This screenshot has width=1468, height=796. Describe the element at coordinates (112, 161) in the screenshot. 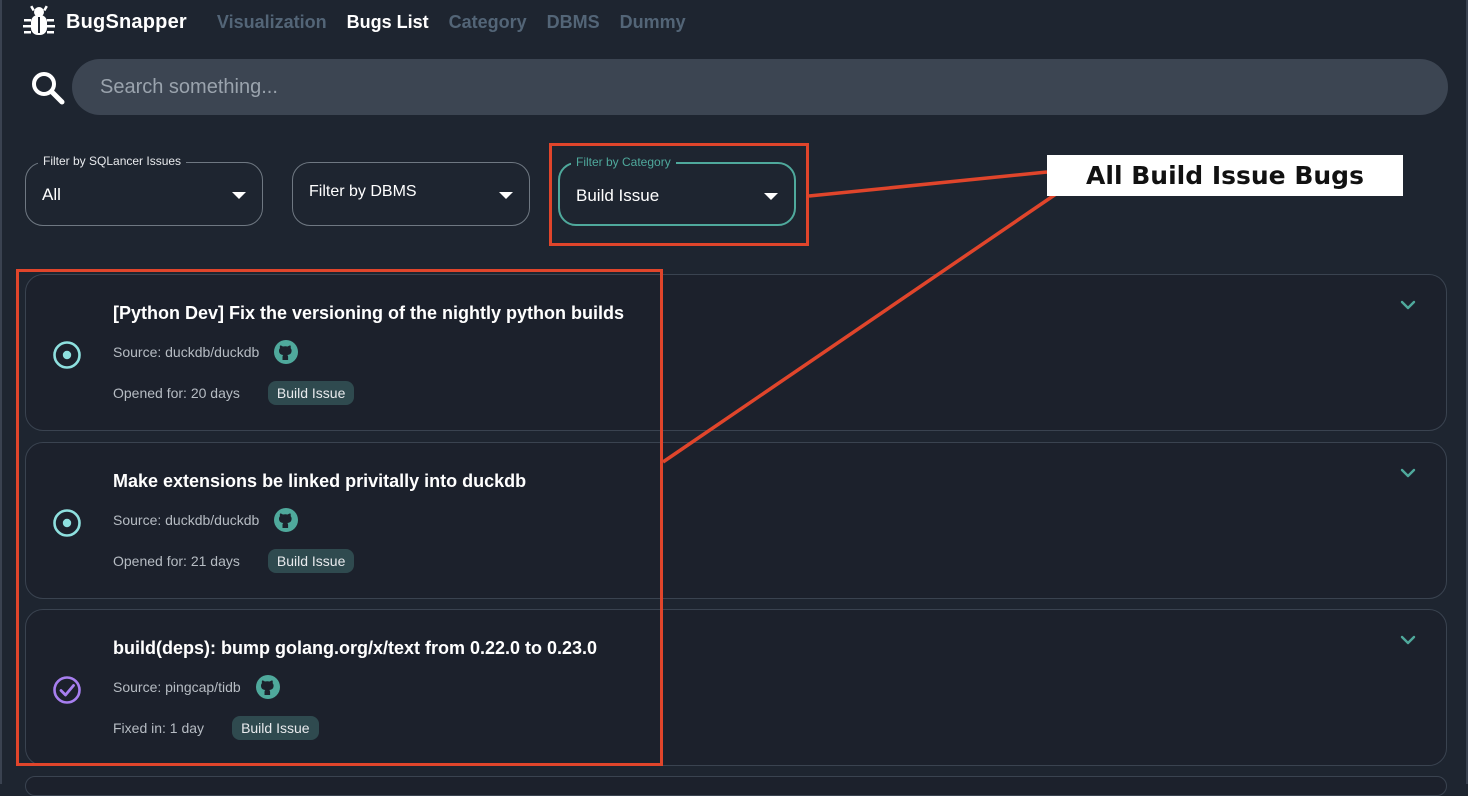

I see `filter-sqlancer-legend: Filter by SQLancer Issues` at that location.